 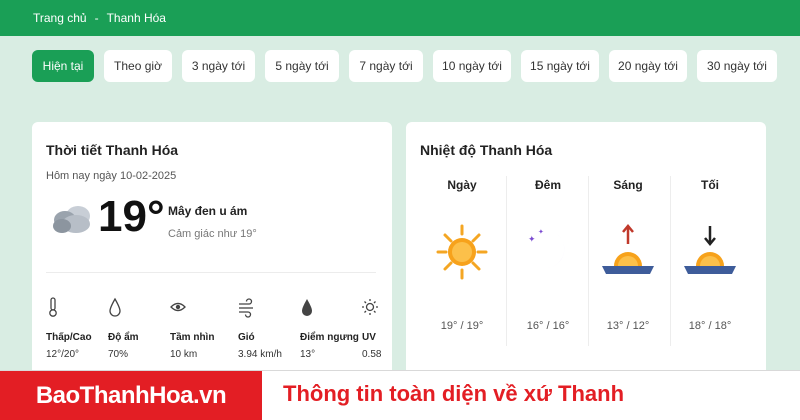 What do you see at coordinates (123, 337) in the screenshot?
I see `stat-label: Độ ẩm` at bounding box center [123, 337].